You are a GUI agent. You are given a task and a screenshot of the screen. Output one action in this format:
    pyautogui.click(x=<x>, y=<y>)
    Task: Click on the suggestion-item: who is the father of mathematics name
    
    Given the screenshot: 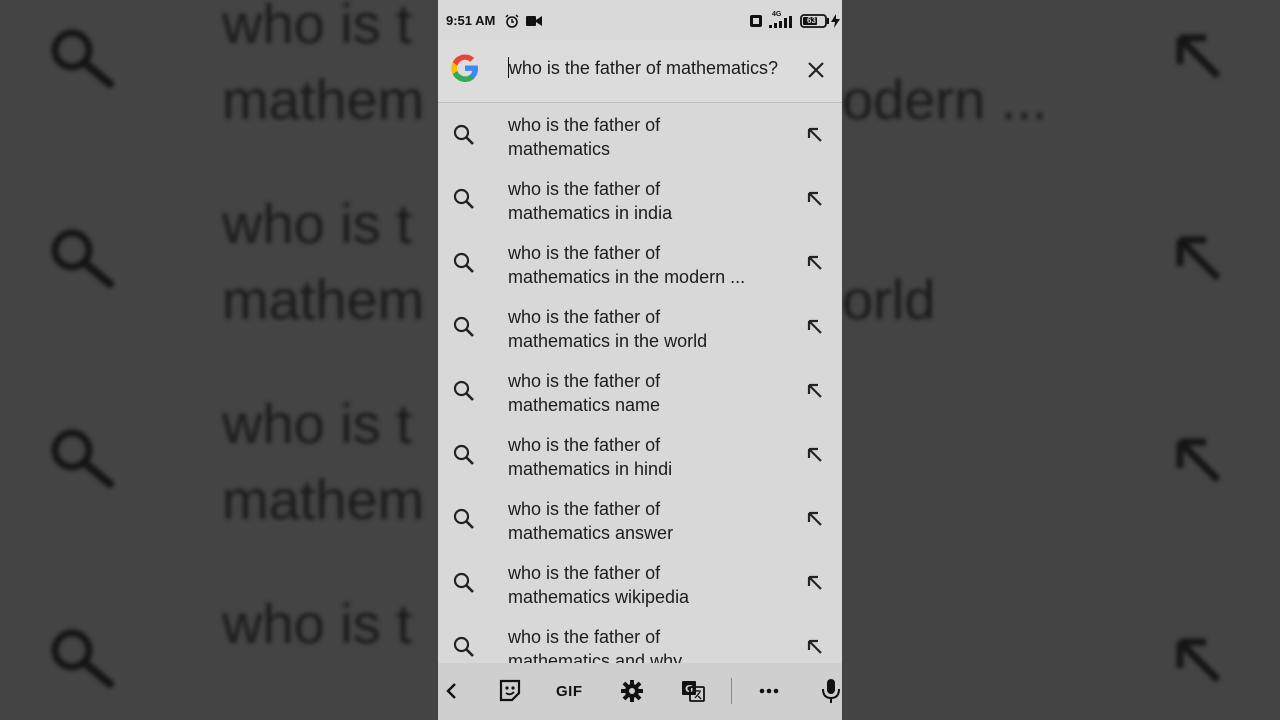 What is the action you would take?
    pyautogui.click(x=640, y=391)
    